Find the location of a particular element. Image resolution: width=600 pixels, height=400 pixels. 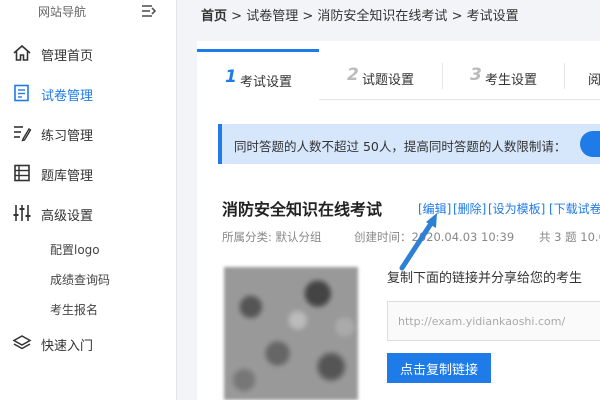

practice-icon is located at coordinates (23, 134).